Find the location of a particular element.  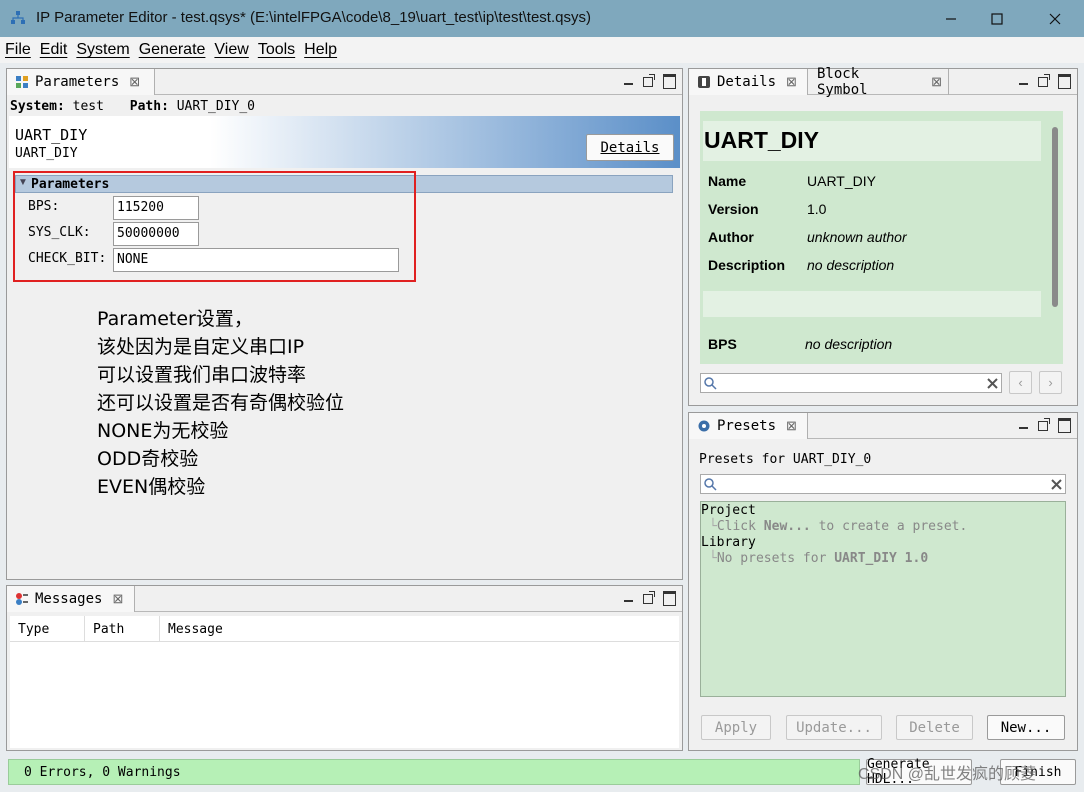

menu-system: System is located at coordinates (102, 50).